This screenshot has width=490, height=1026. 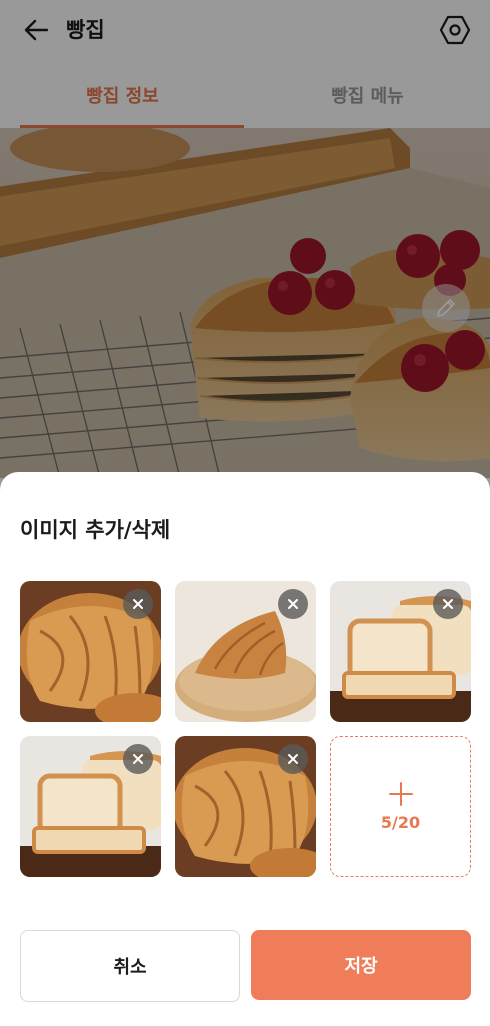 I want to click on cancel-button: 취소, so click(x=130, y=966).